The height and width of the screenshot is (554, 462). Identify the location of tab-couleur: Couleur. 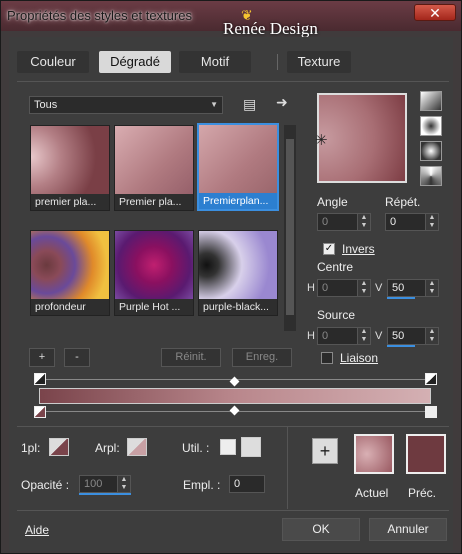
(53, 62).